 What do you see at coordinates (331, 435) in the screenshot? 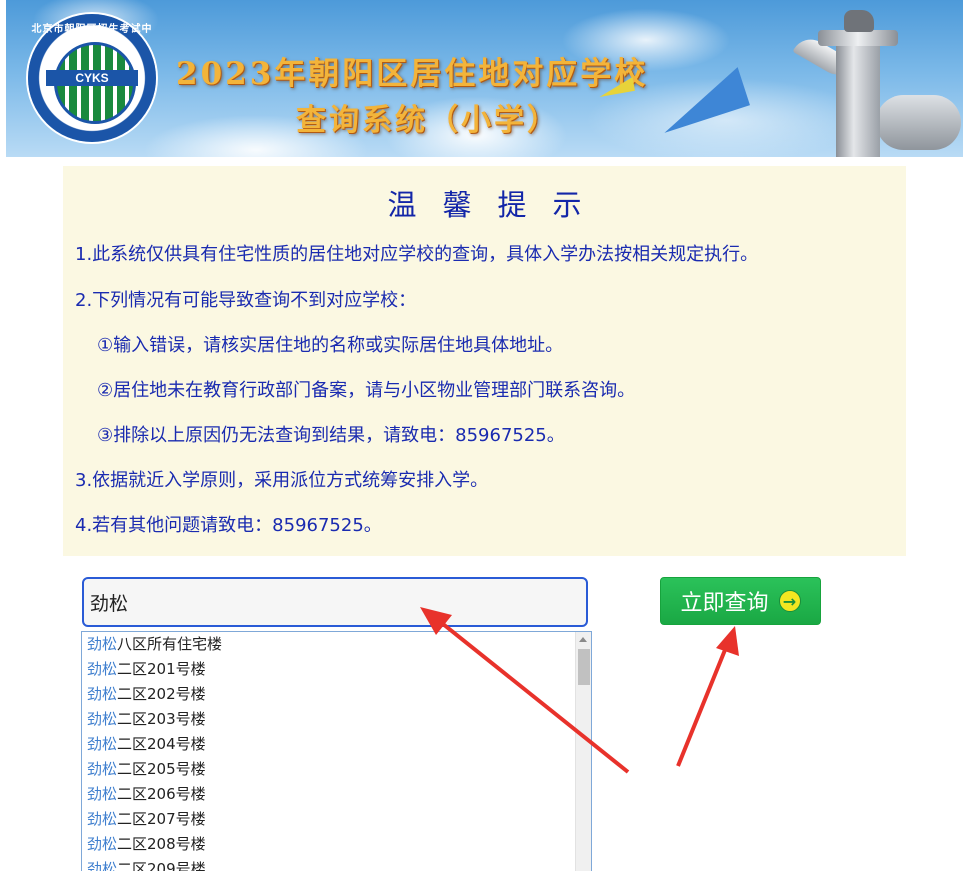
I see `notice-line-2c: ③排除以上原因仍无法查询到结果，请致电：85967525。` at bounding box center [331, 435].